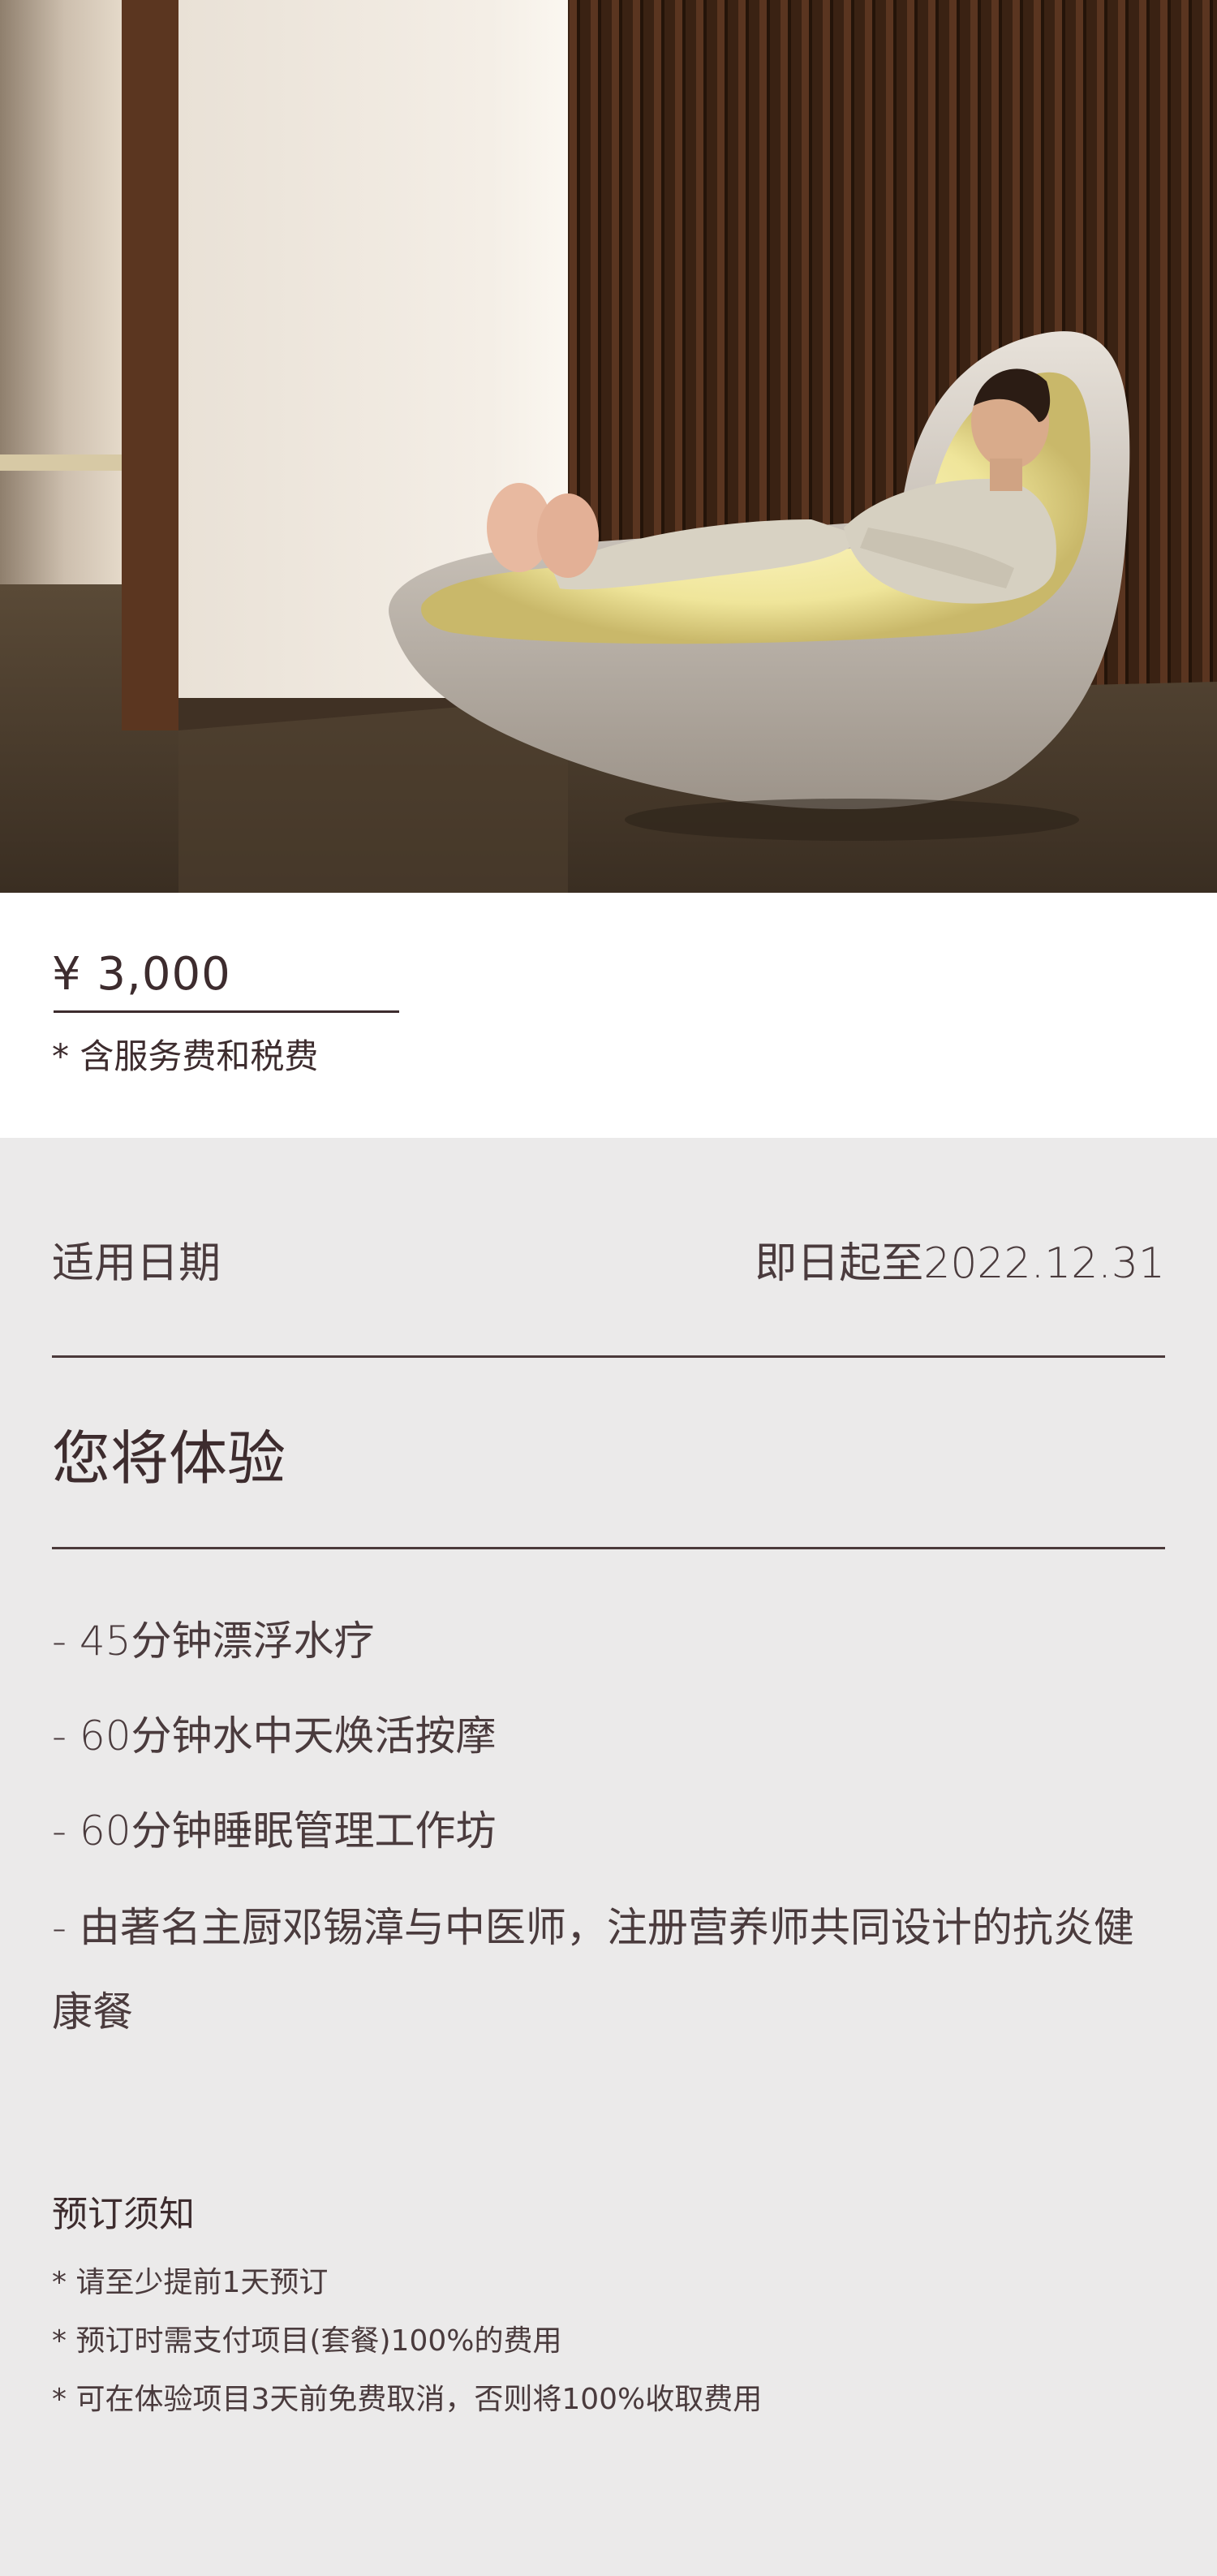 The width and height of the screenshot is (1217, 2576). Describe the element at coordinates (214, 1641) in the screenshot. I see `list-item: - 45分钟漂浮水疗` at that location.